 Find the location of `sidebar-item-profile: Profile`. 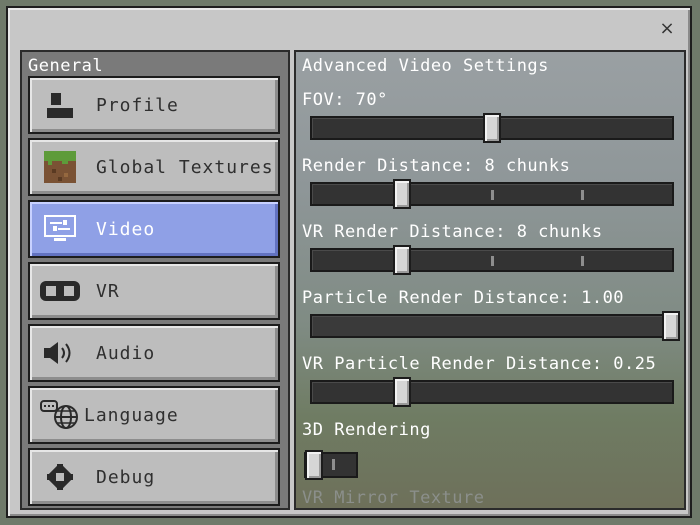

sidebar-item-profile: Profile is located at coordinates (154, 105).